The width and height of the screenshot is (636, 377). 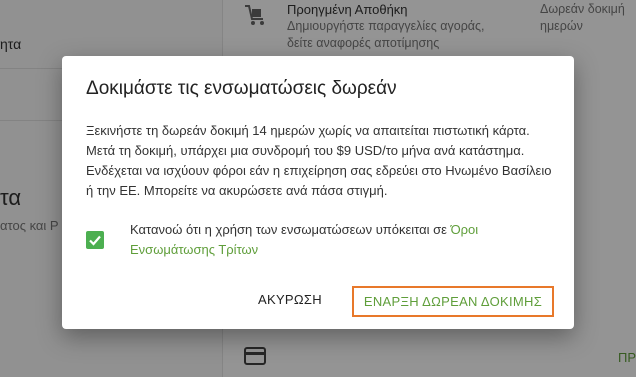 I want to click on start-free-trial-button: ΕΝΑΡΞΗ ΔΩΡΕΑΝ ΔΟΚΙΜΗΣ, so click(x=453, y=301).